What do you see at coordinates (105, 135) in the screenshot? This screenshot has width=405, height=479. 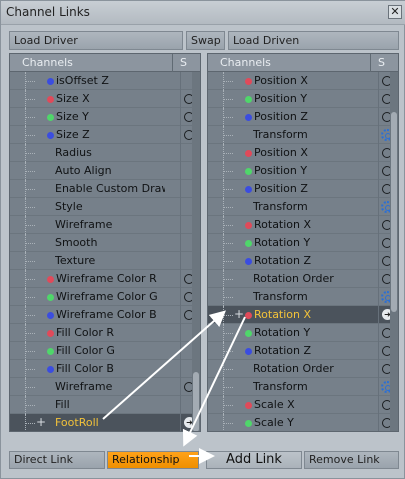 I see `driver-channel-row: Size Z` at bounding box center [105, 135].